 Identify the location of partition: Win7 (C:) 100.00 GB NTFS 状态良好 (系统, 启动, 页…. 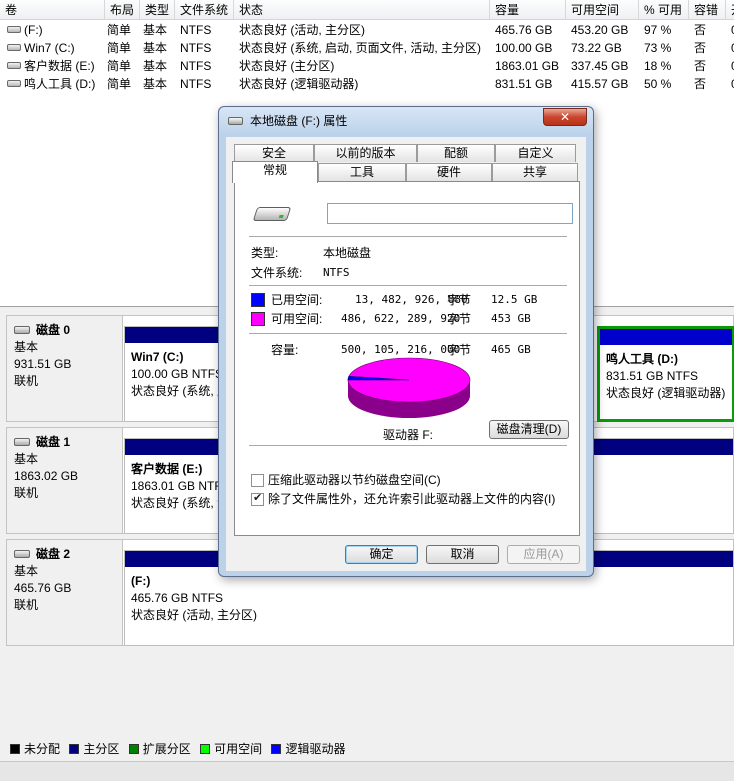
(174, 374).